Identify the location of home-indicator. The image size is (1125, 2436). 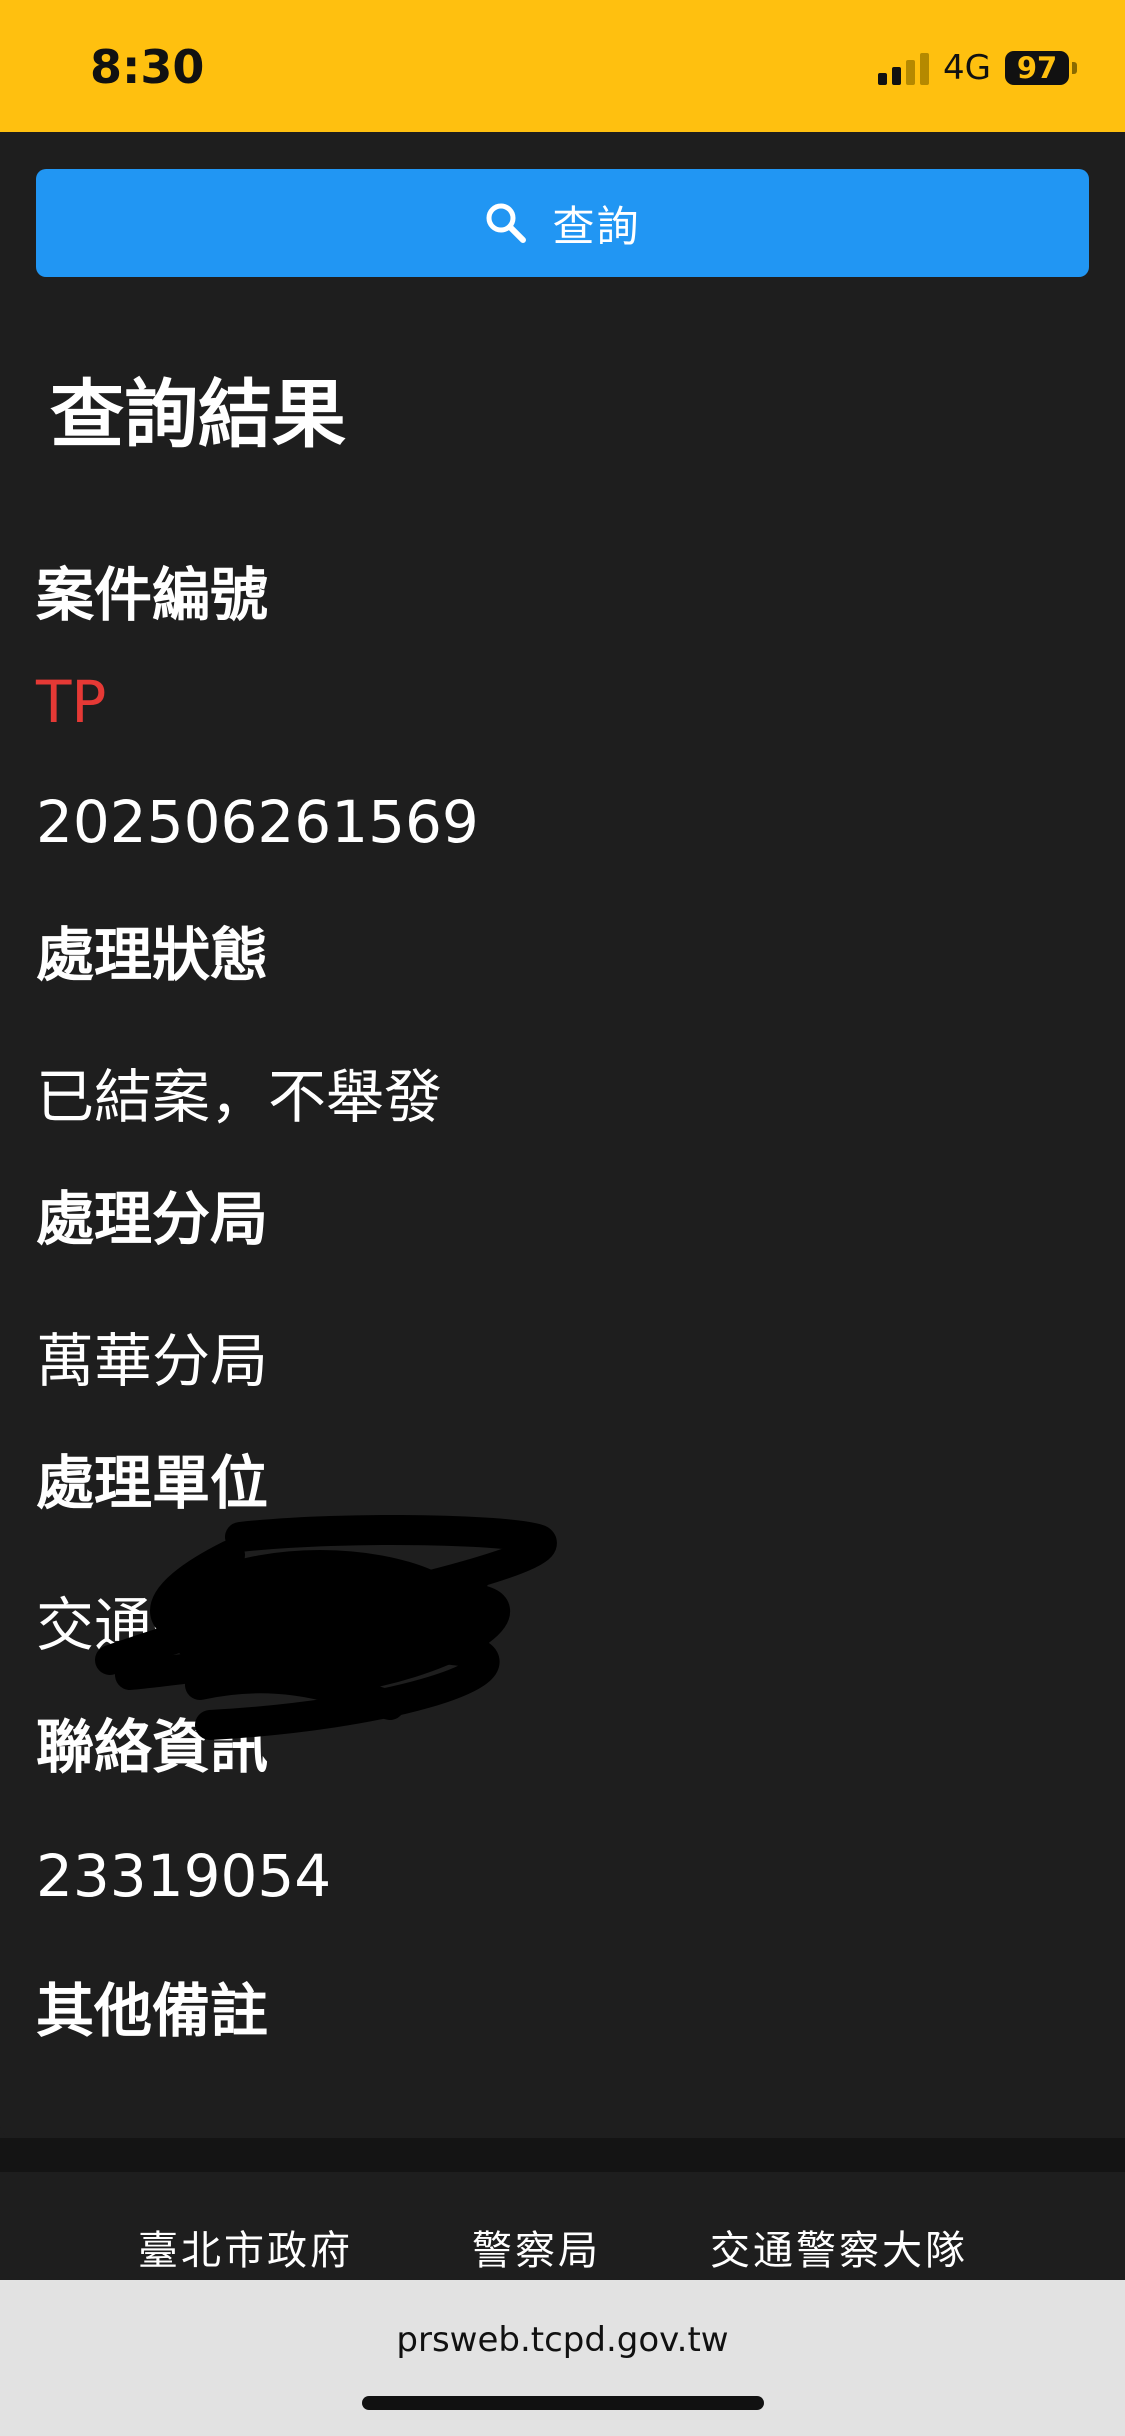
(563, 2403).